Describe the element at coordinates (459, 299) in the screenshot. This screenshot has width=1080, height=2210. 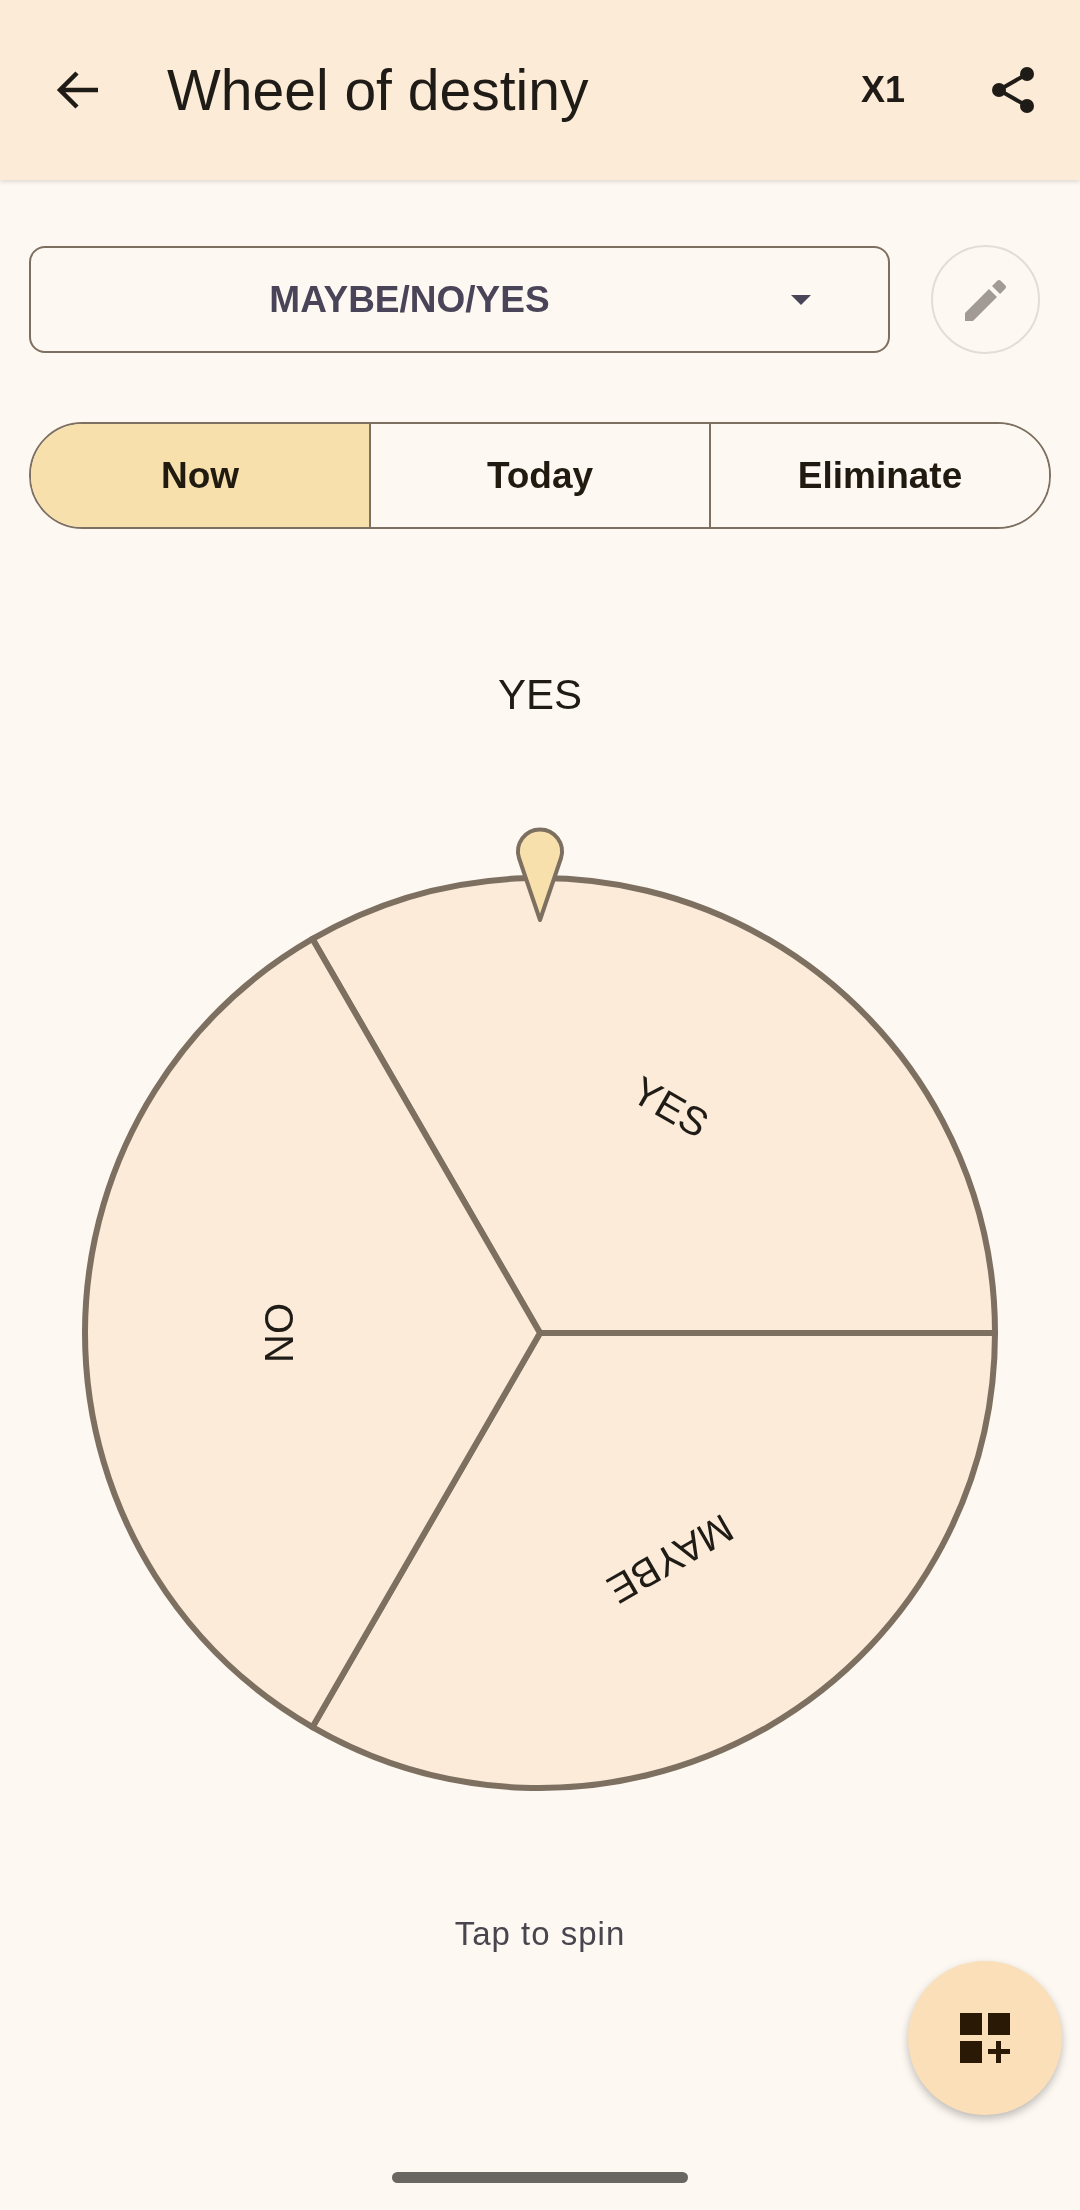
I see `list-dropdown: MAYBE/NO/YES` at that location.